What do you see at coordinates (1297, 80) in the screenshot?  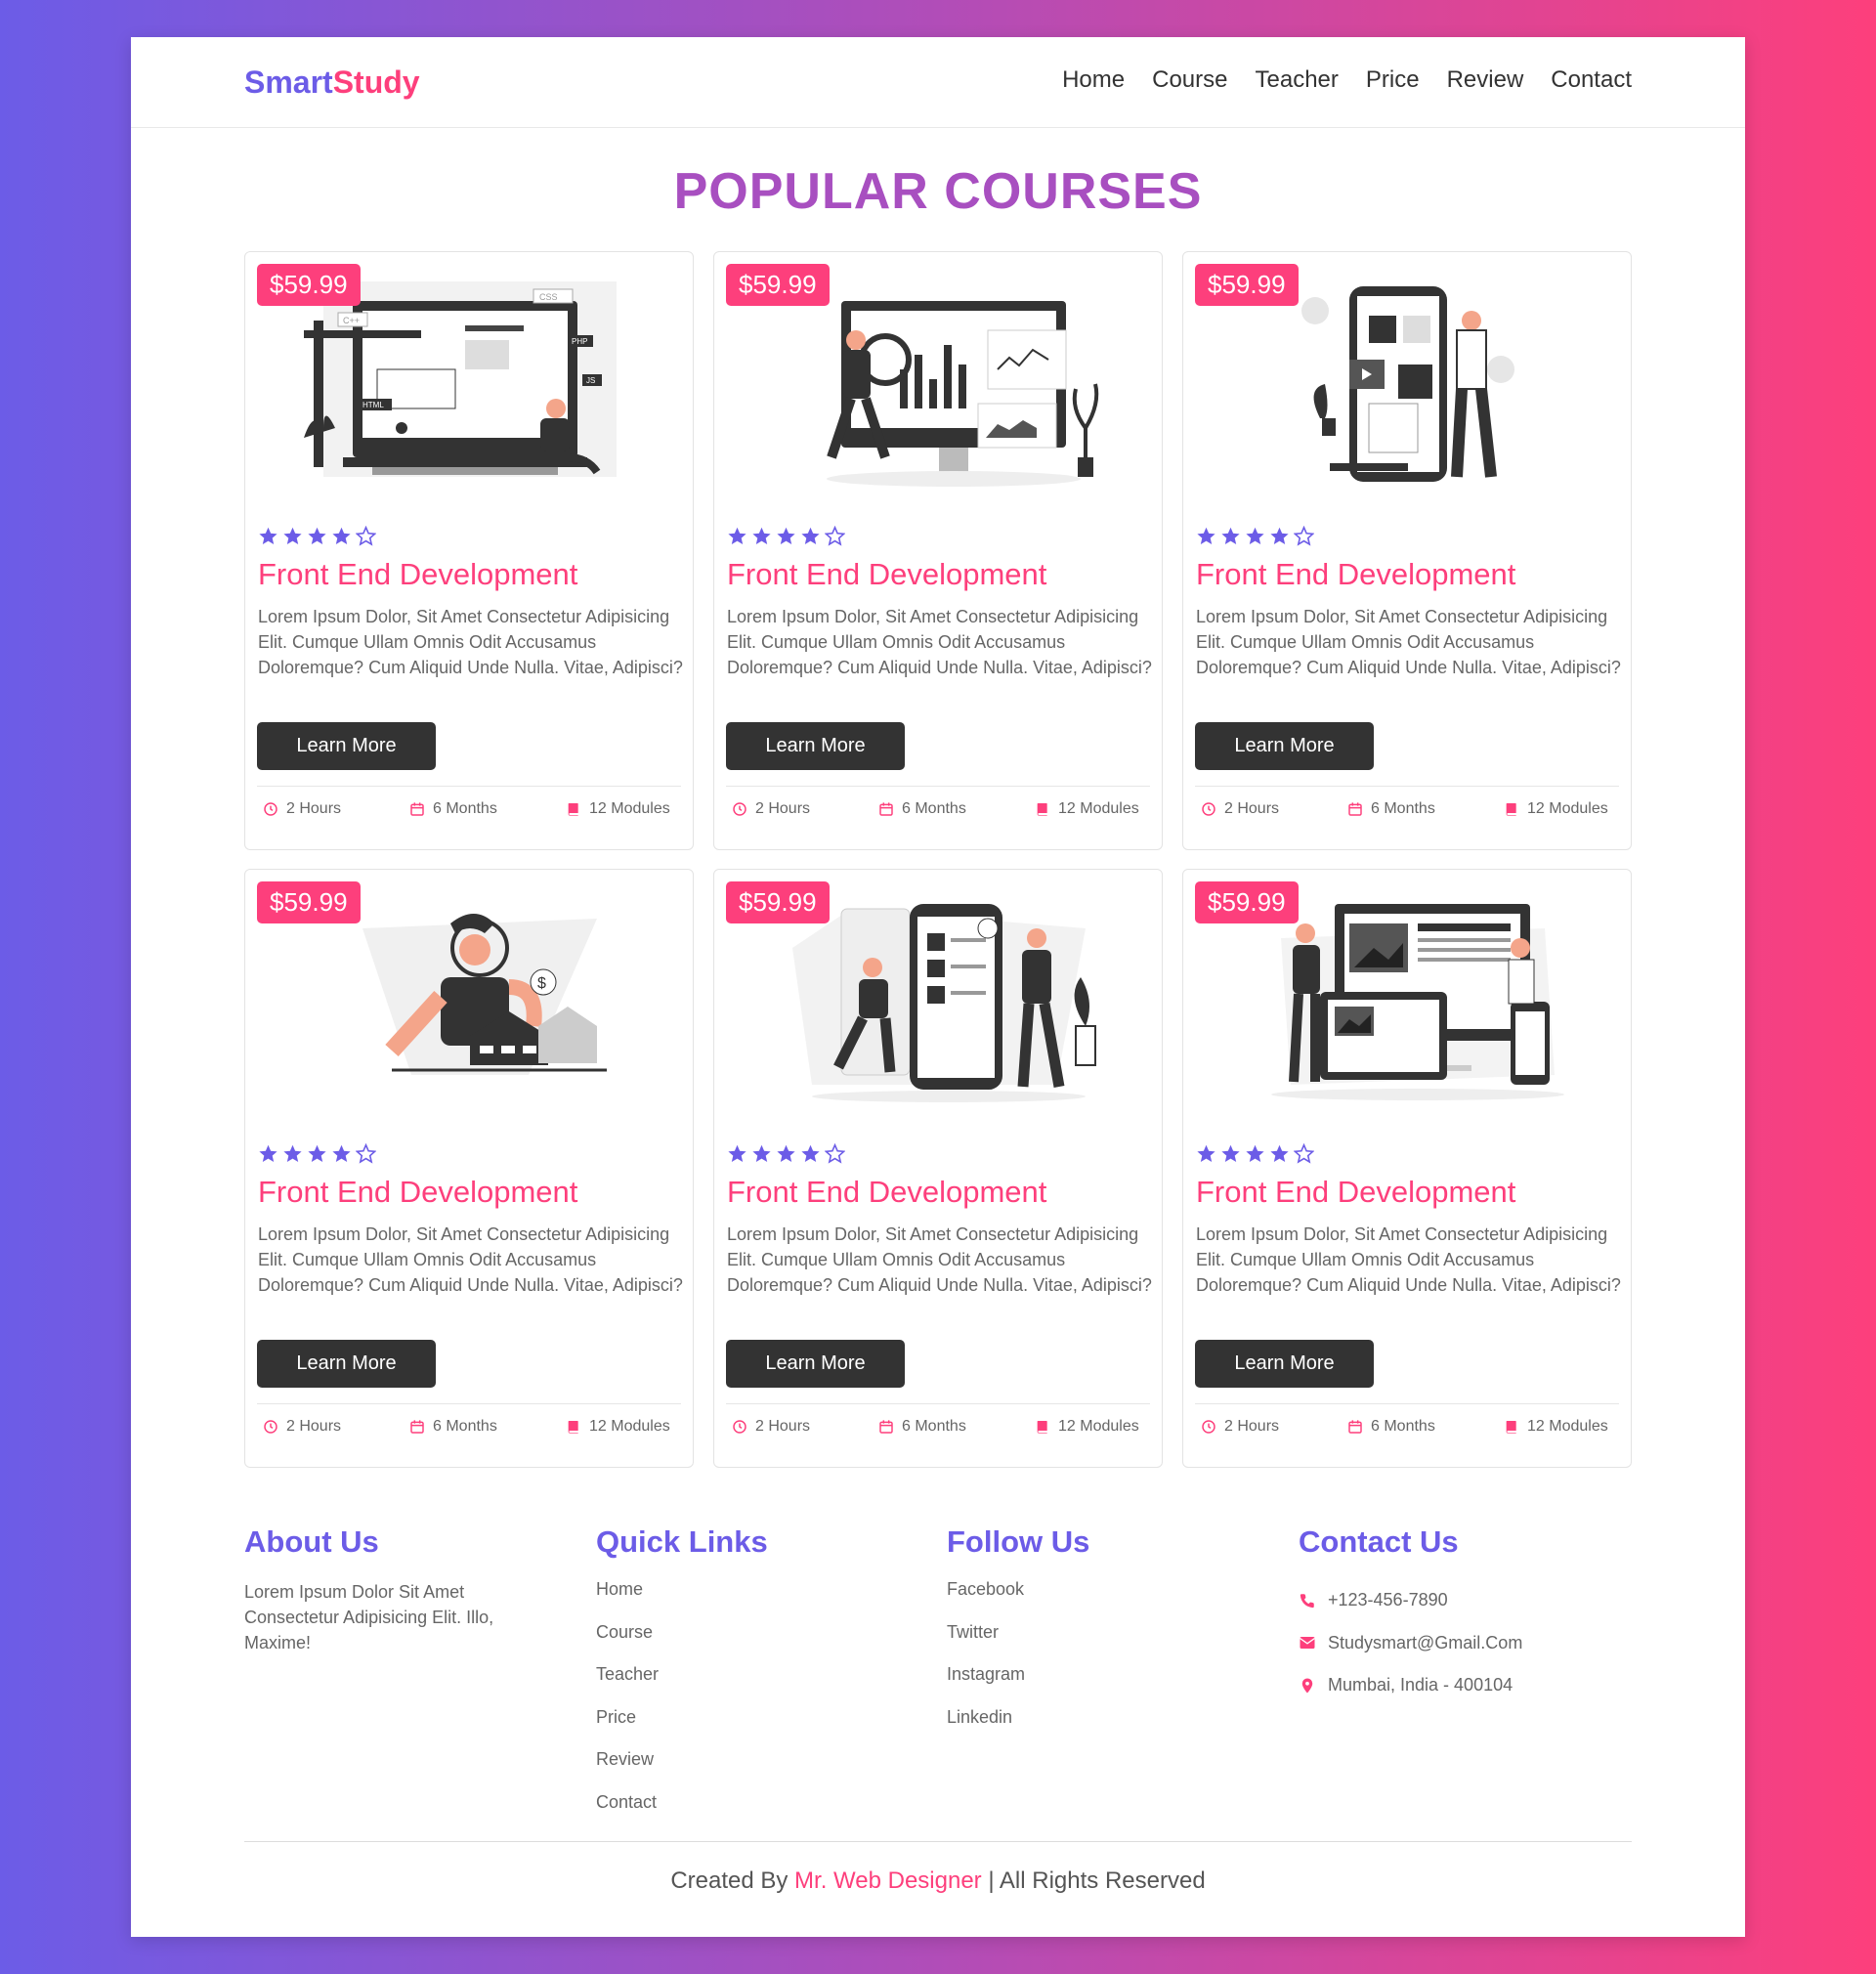 I see `nav-teacher: Teacher` at bounding box center [1297, 80].